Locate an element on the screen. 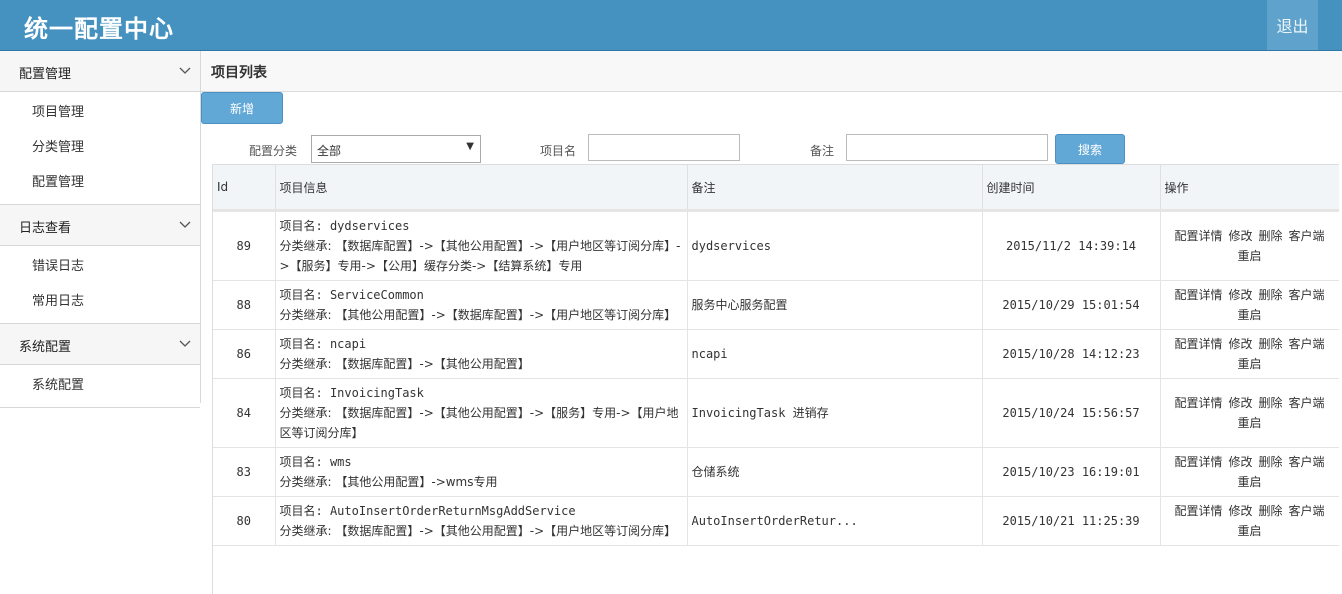 The width and height of the screenshot is (1342, 594). sidebar-group-items: 系统配置 is located at coordinates (100, 386).